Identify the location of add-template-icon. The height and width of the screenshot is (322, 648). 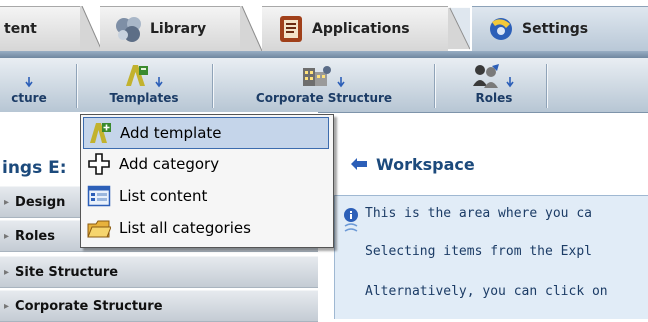
(100, 133).